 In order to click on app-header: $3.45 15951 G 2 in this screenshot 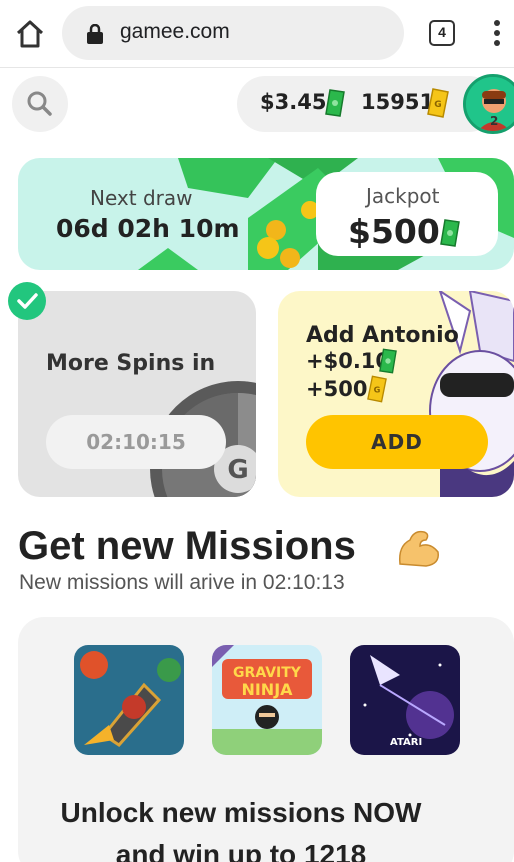, I will do `click(257, 103)`.